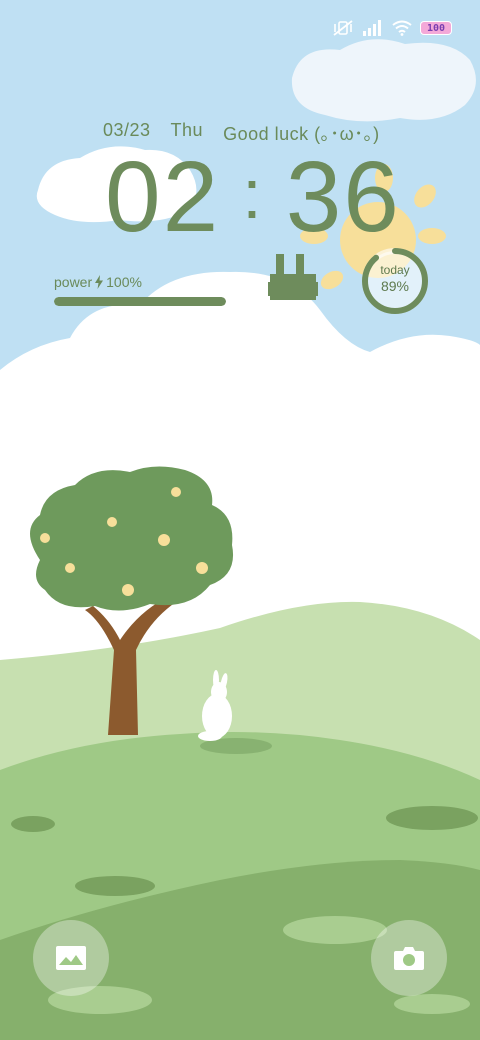 This screenshot has width=480, height=1040. I want to click on power-bar, so click(140, 301).